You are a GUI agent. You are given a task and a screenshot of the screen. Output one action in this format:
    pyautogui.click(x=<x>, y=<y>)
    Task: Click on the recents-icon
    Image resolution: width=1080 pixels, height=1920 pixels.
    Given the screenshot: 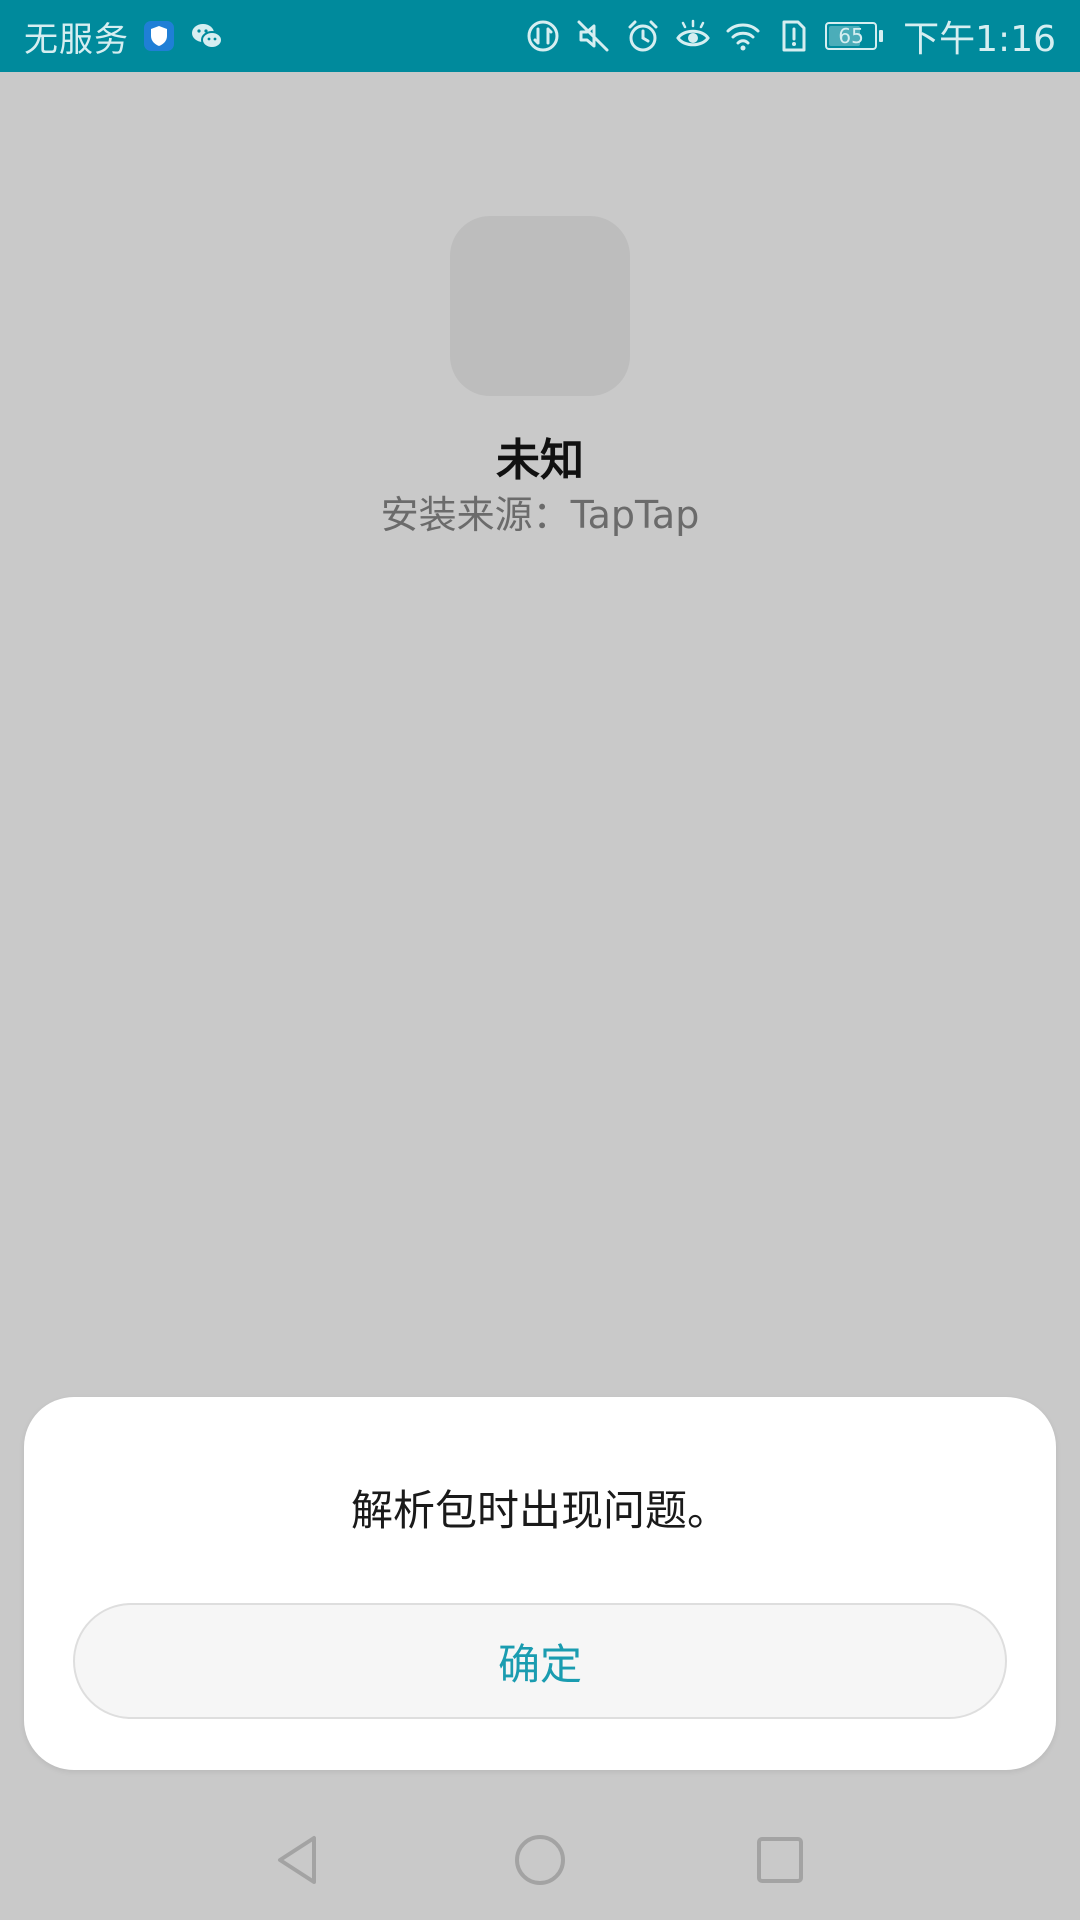 What is the action you would take?
    pyautogui.click(x=780, y=1860)
    